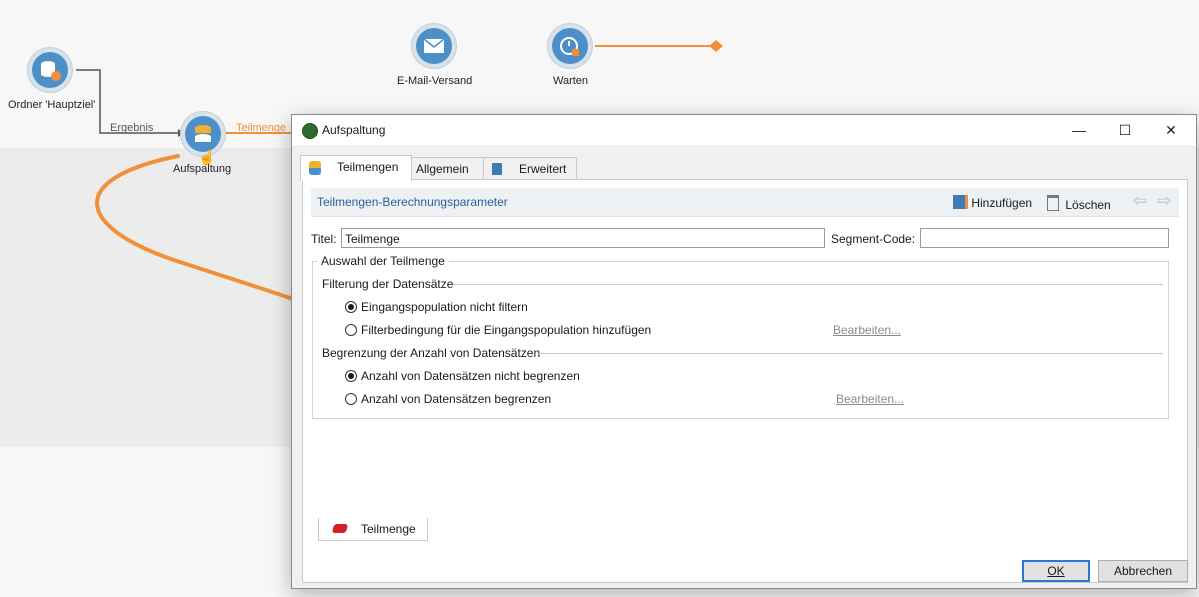 This screenshot has height=597, width=1199. I want to click on link-end-diamond, so click(716, 46).